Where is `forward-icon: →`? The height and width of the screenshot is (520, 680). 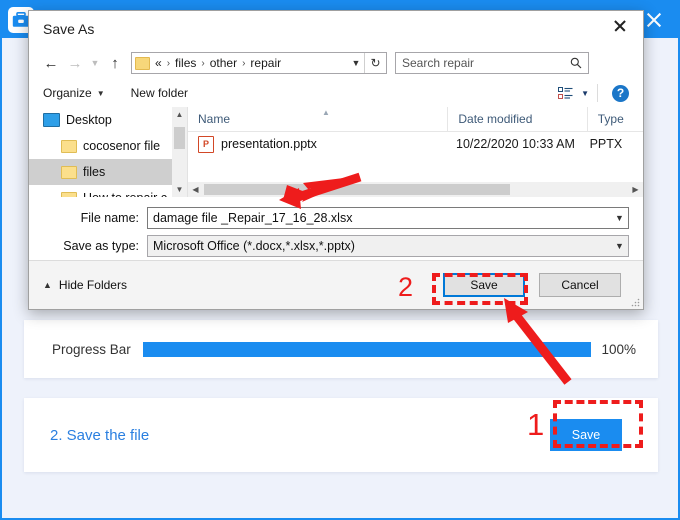
forward-icon: → is located at coordinates (75, 63).